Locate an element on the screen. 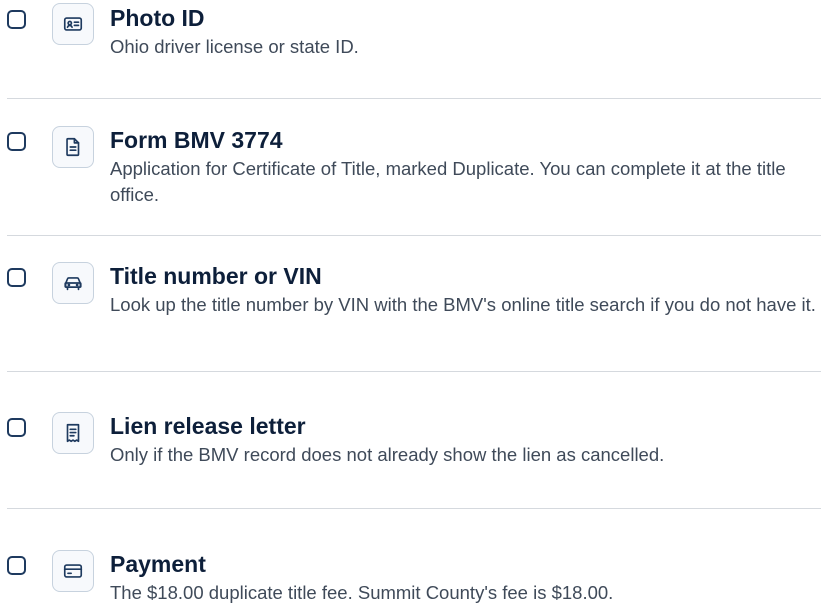 The width and height of the screenshot is (821, 606). car-icon is located at coordinates (73, 283).